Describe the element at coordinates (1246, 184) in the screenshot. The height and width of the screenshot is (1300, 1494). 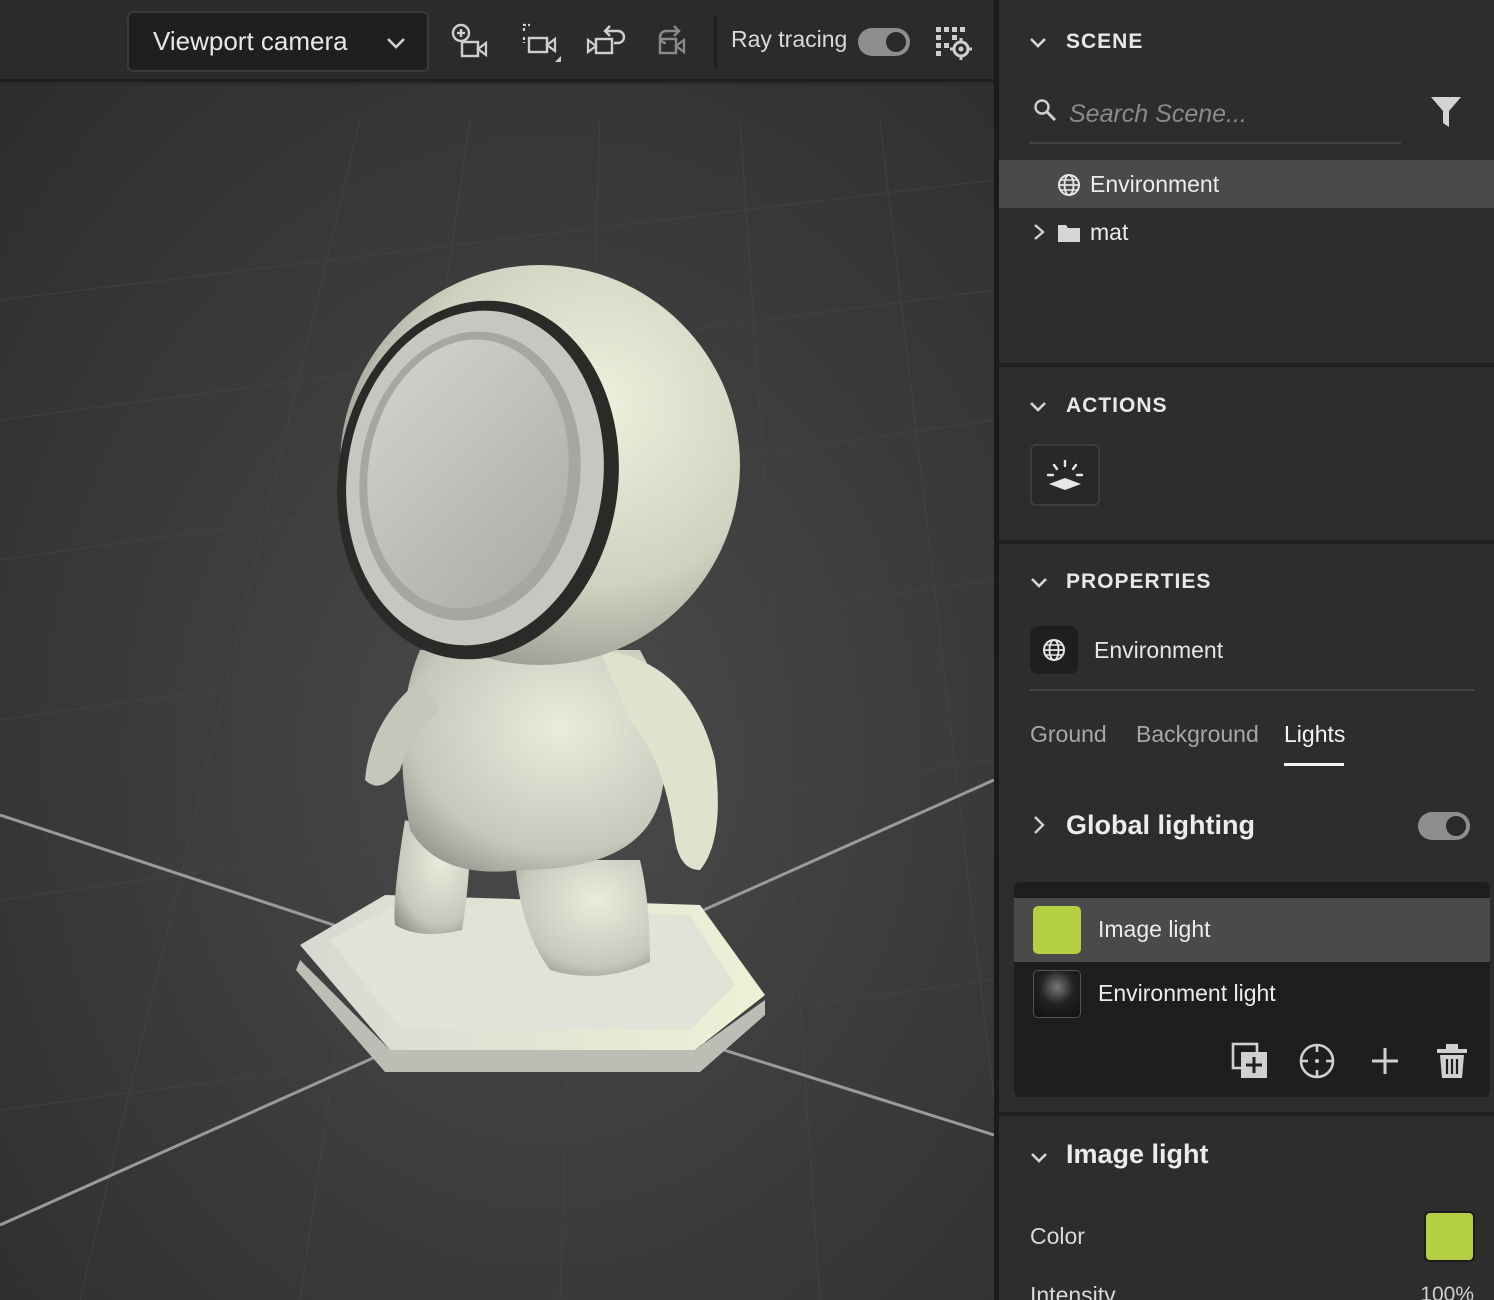
I see `scene-item-environment: Environment` at that location.